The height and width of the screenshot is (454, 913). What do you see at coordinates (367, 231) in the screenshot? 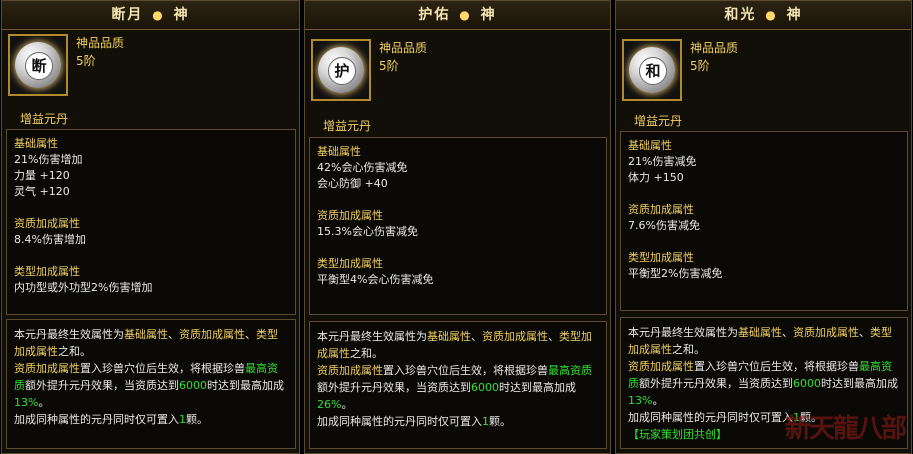
I see `attr-line: 15.3%会心伤害减免` at bounding box center [367, 231].